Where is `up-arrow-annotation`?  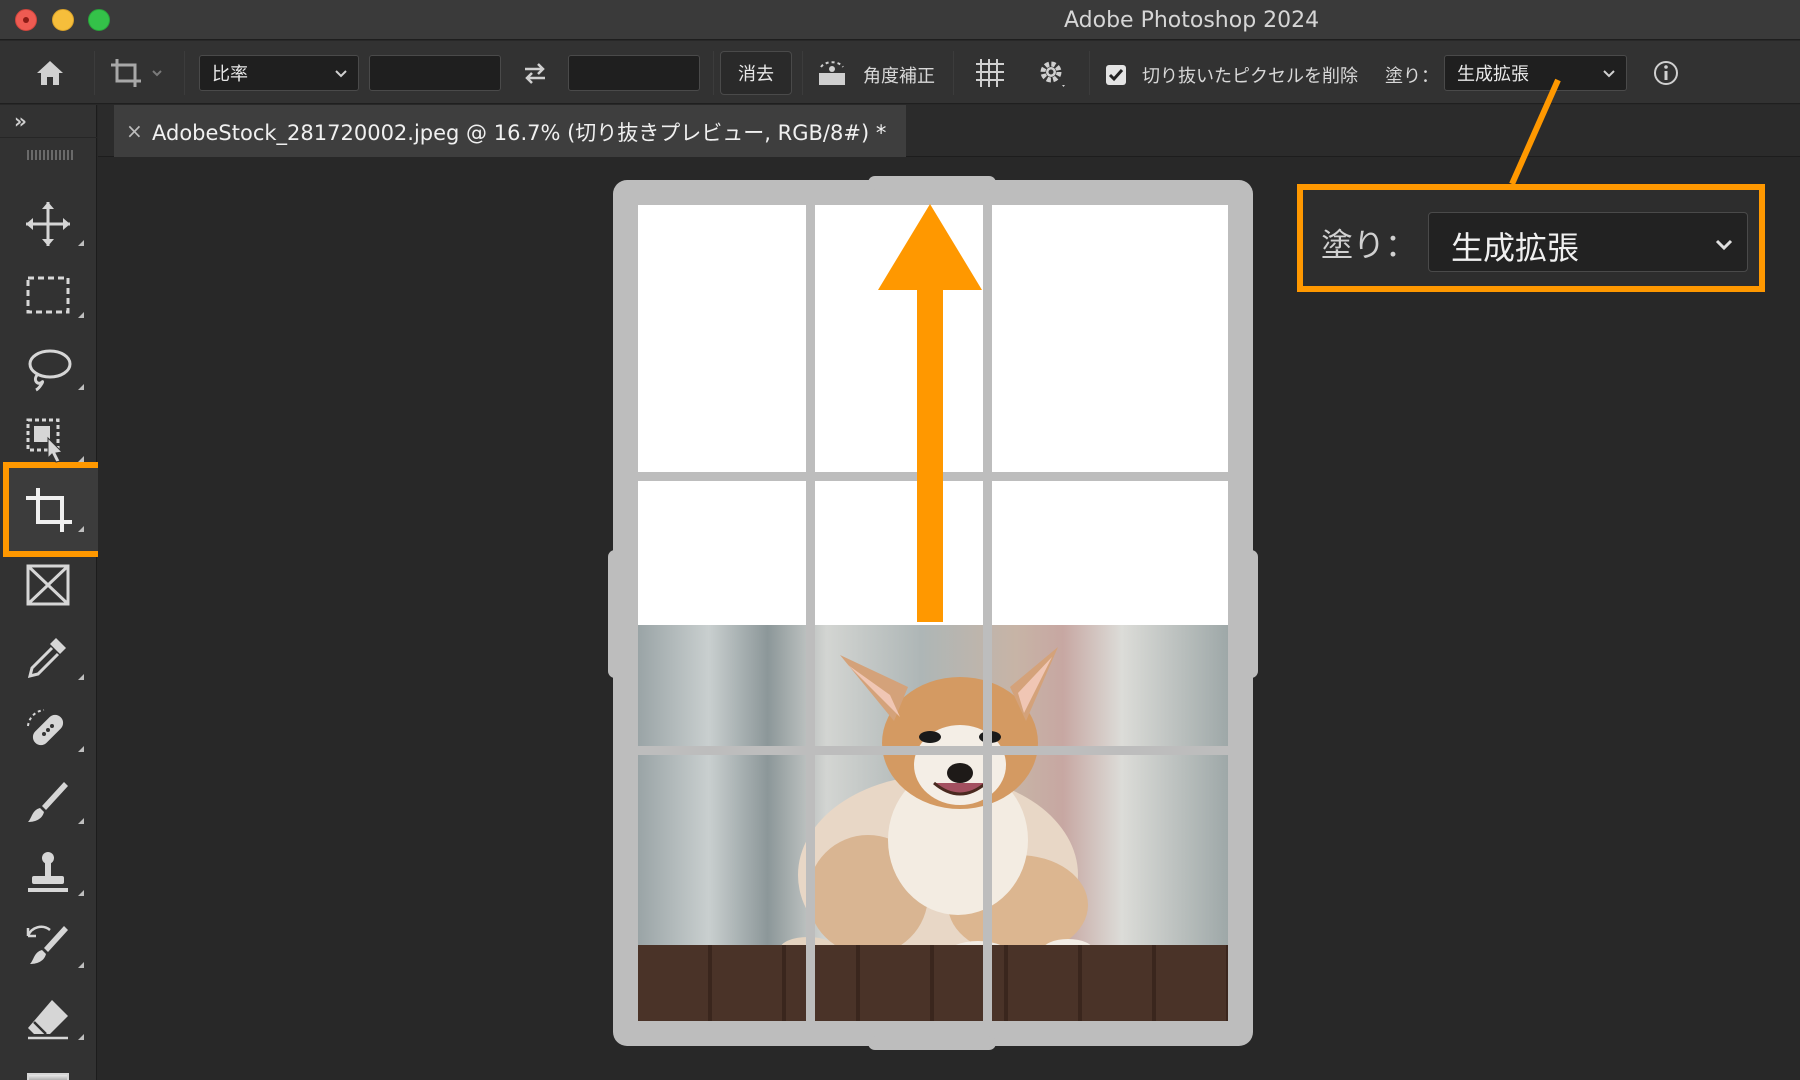 up-arrow-annotation is located at coordinates (930, 413).